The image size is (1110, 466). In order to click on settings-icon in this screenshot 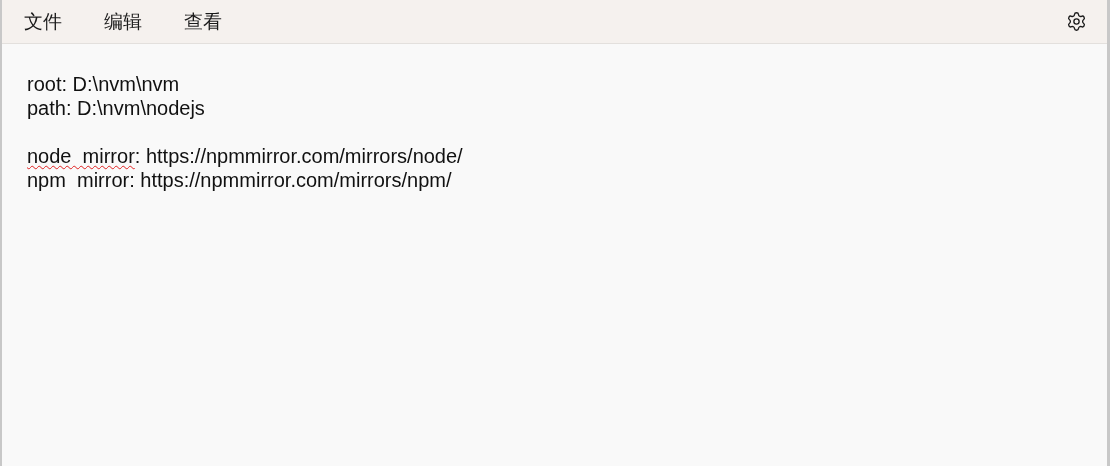, I will do `click(1076, 21)`.